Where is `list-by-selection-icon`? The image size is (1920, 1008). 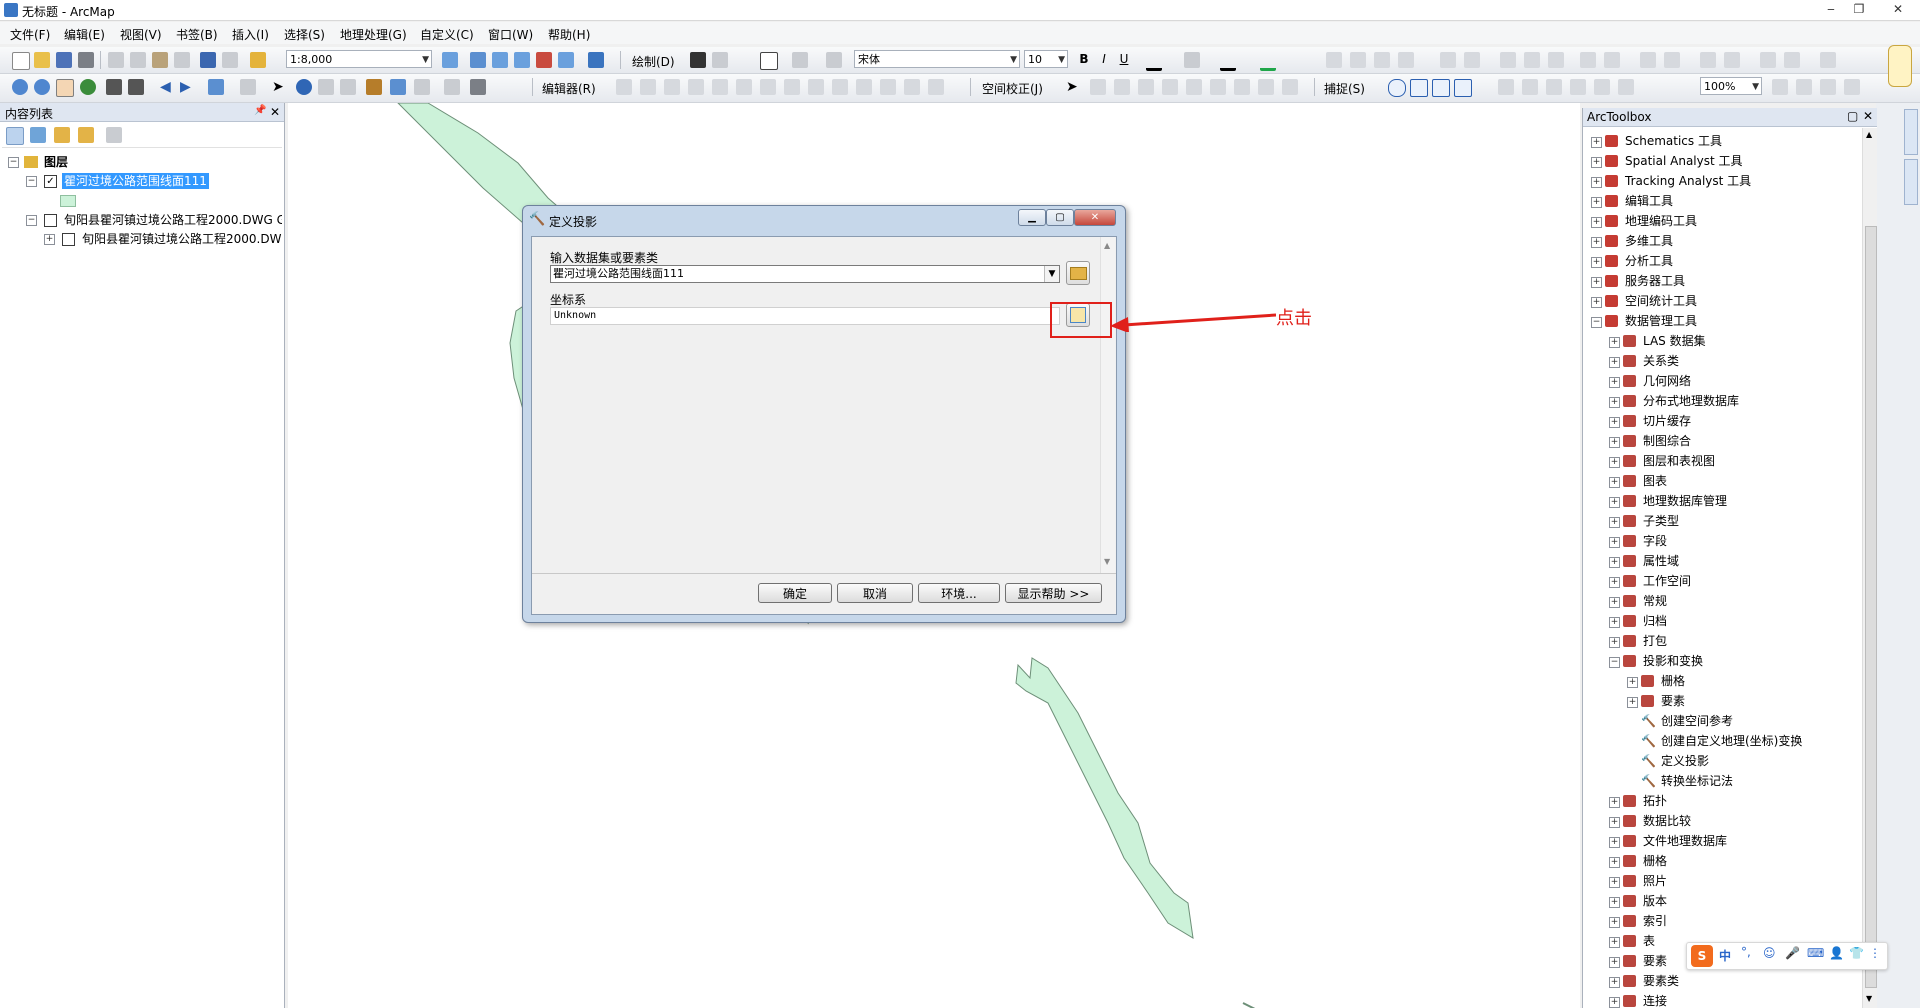 list-by-selection-icon is located at coordinates (86, 135).